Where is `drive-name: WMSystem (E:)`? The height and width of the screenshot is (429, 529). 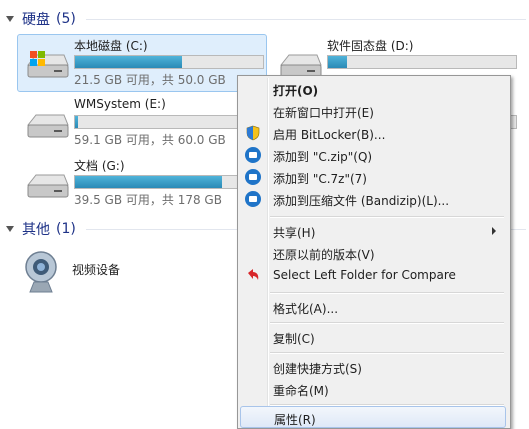 drive-name: WMSystem (E:) is located at coordinates (120, 104).